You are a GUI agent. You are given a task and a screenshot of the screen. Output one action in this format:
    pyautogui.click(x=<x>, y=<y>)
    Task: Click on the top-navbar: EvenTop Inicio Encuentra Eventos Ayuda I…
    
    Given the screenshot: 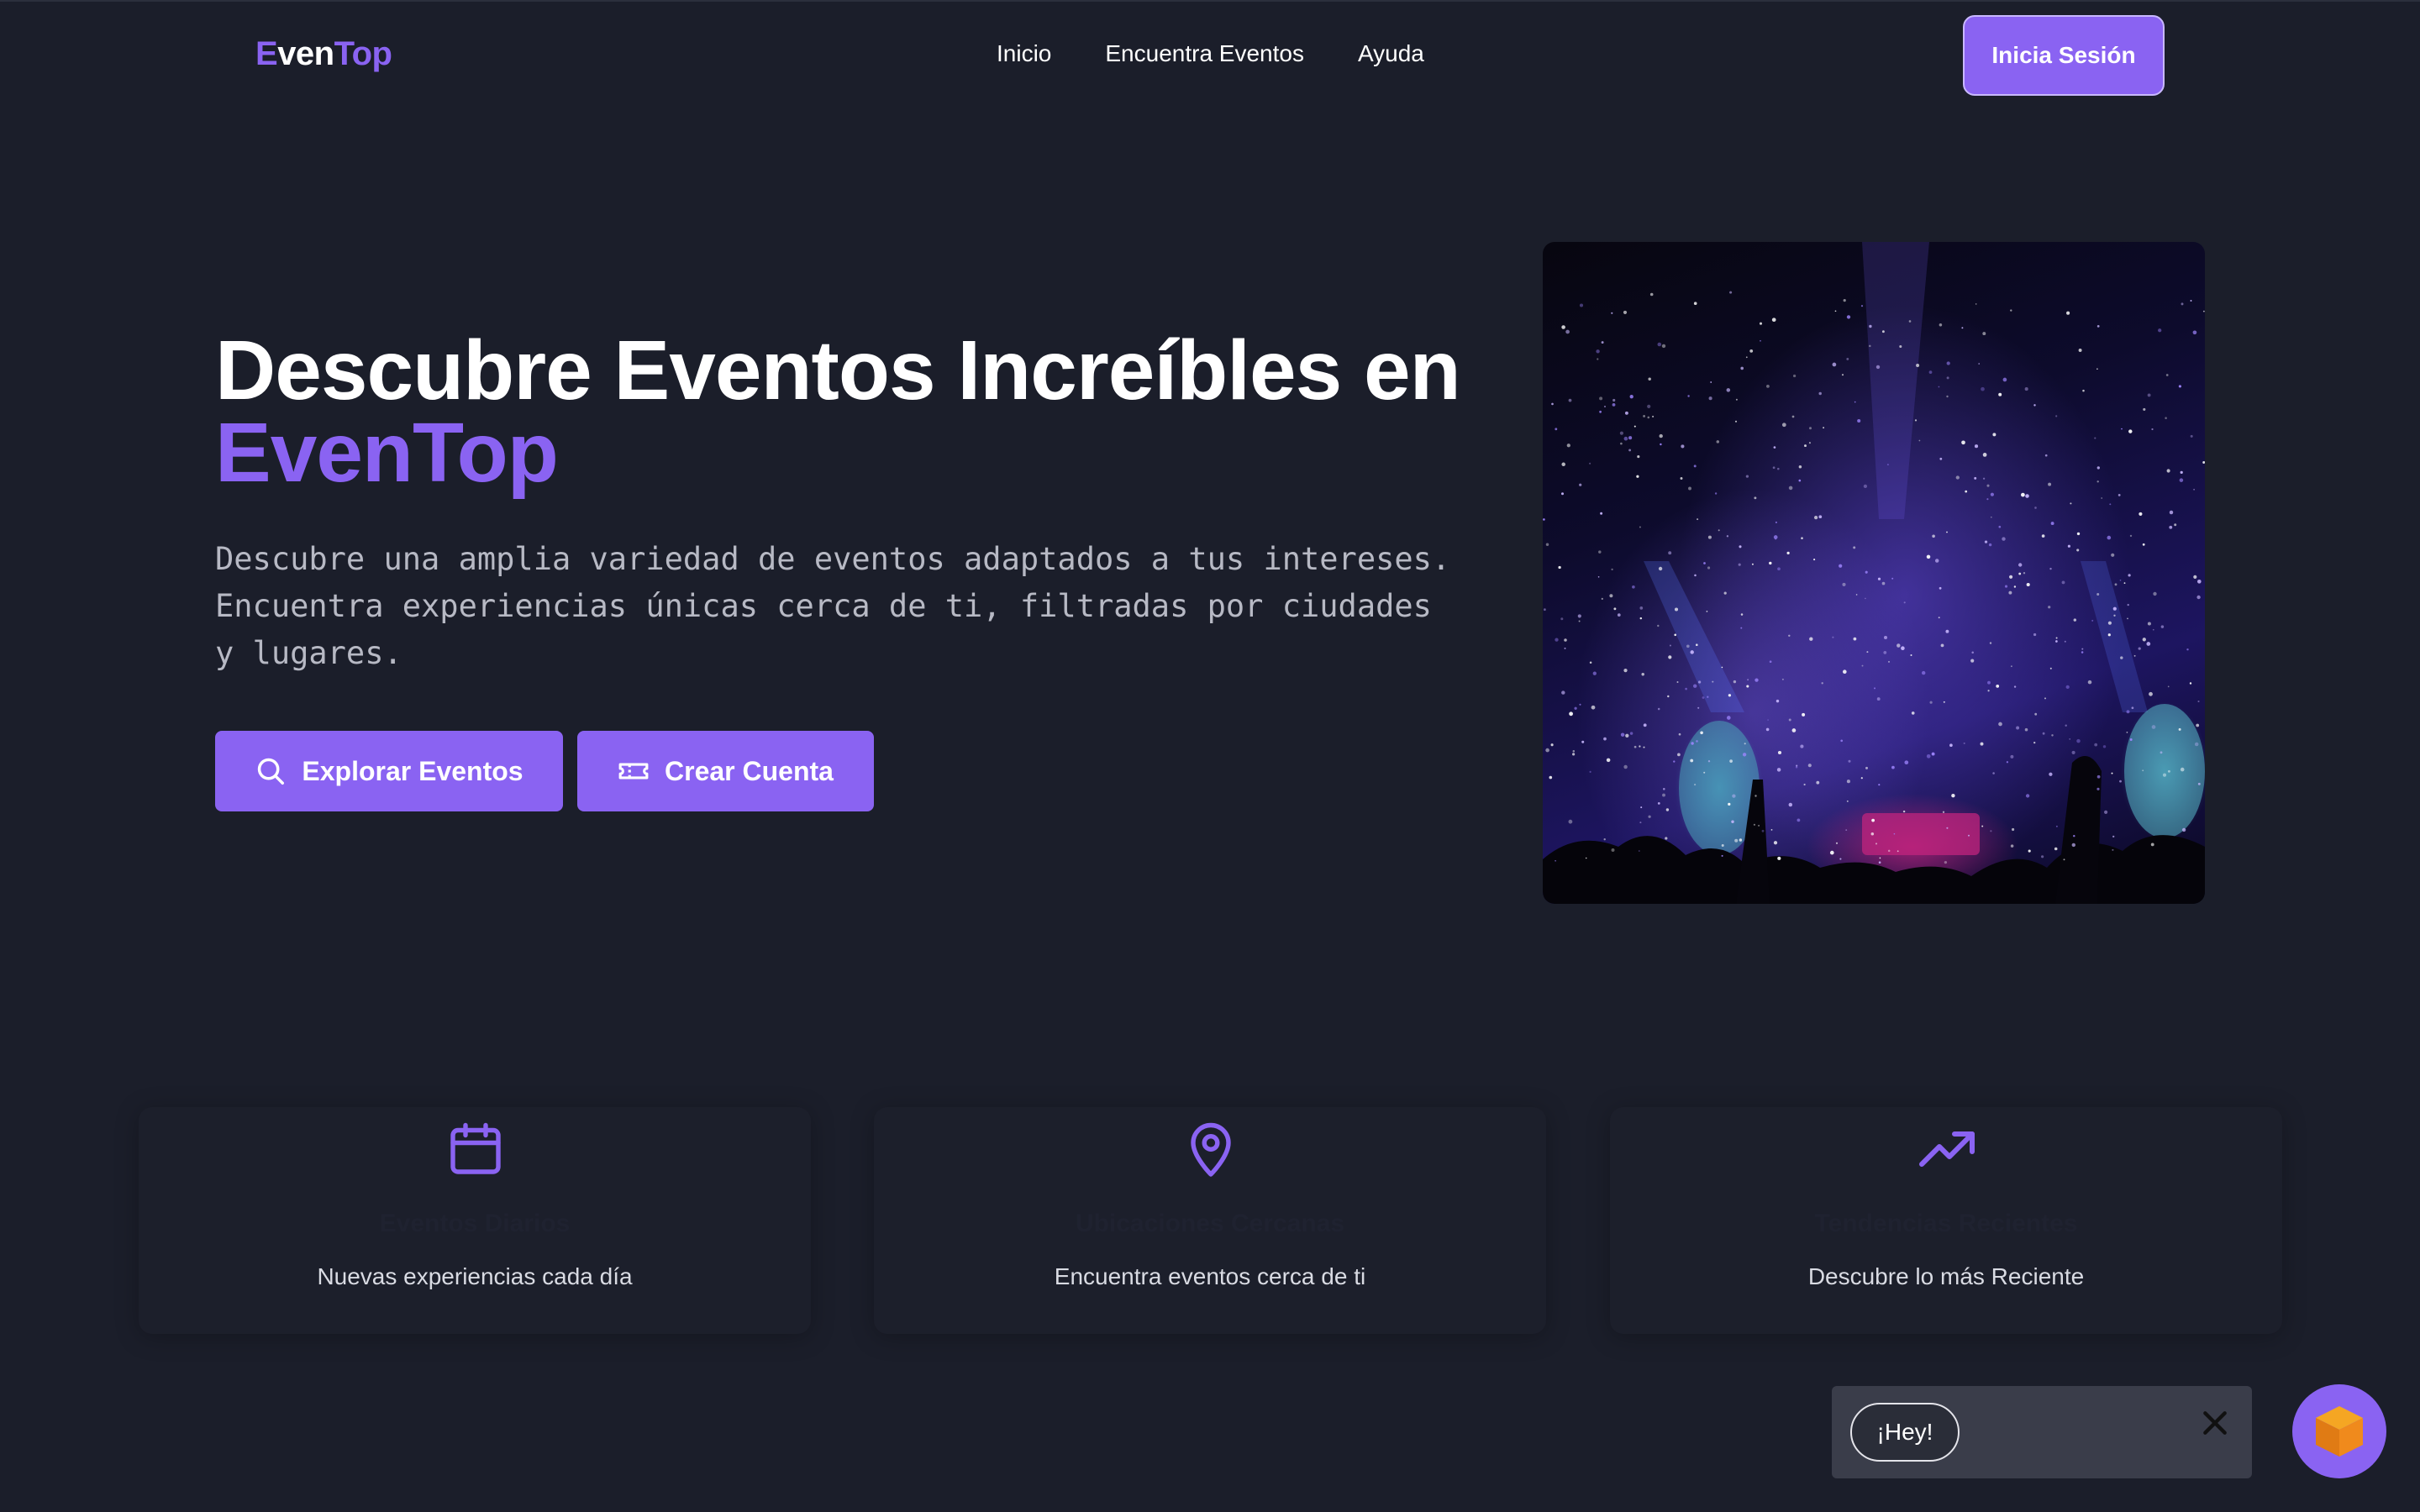 What is the action you would take?
    pyautogui.click(x=1210, y=54)
    